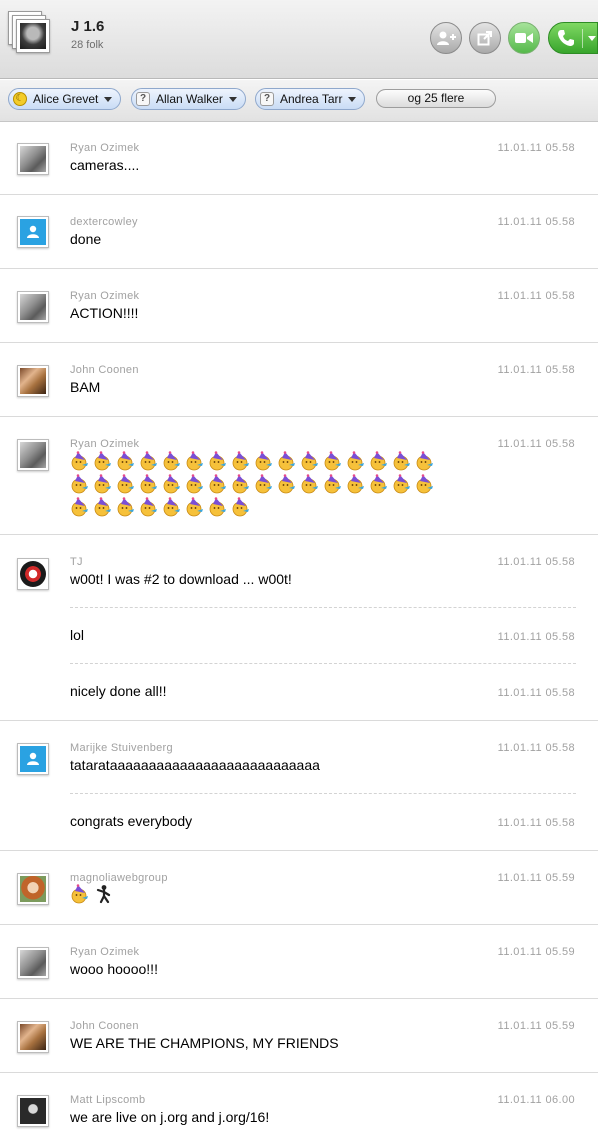 This screenshot has height=1148, width=598. I want to click on chat-title: J 1.6, so click(88, 26).